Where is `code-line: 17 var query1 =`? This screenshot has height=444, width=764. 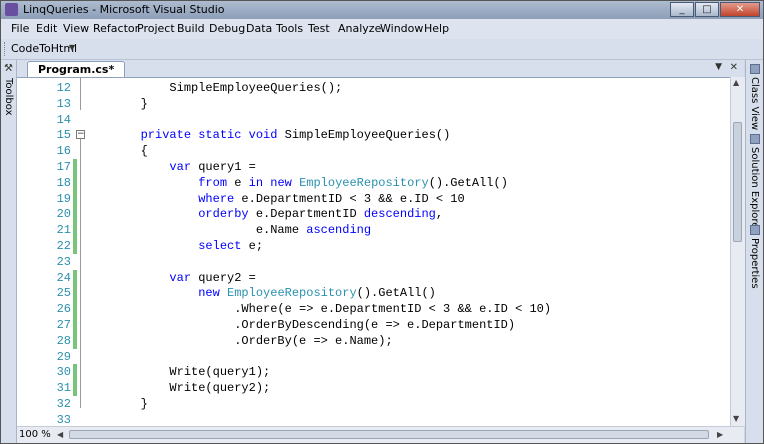 code-line: 17 var query1 = is located at coordinates (373, 167).